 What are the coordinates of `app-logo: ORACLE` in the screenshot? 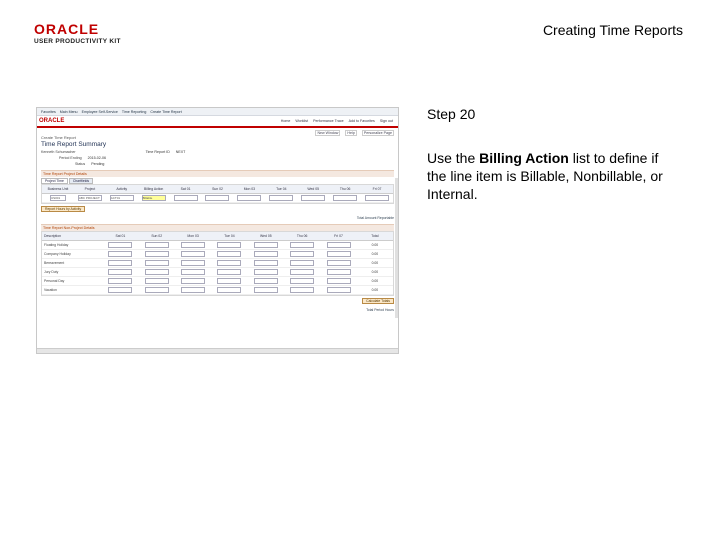 It's located at (52, 121).